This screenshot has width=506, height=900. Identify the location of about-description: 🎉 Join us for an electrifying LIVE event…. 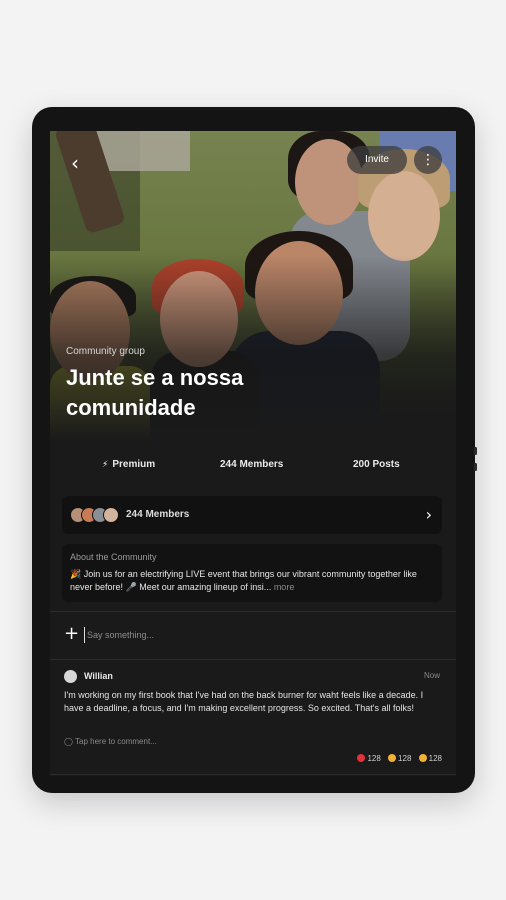
(253, 581).